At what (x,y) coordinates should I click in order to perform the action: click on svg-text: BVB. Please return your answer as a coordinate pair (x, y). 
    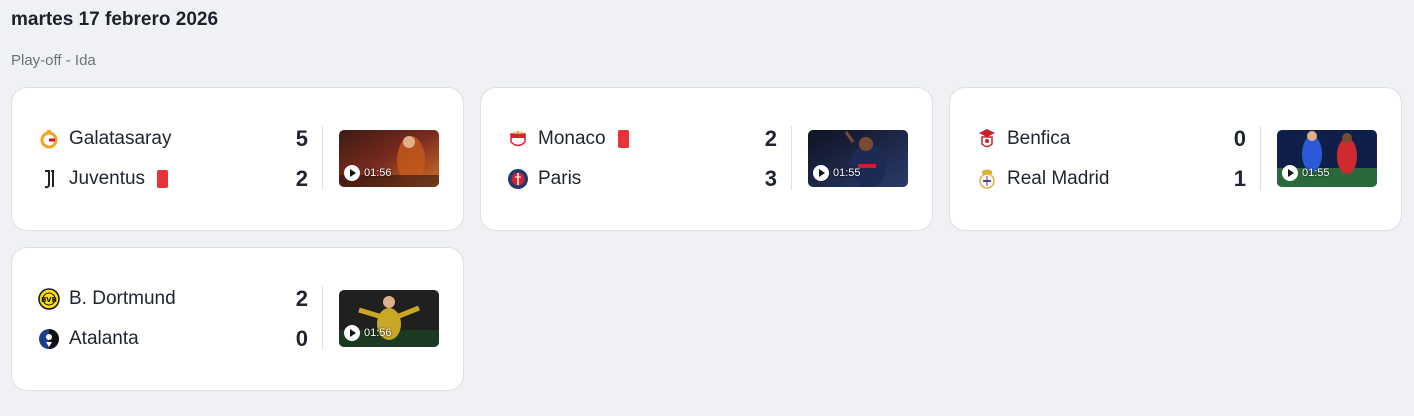
    Looking at the image, I should click on (49, 300).